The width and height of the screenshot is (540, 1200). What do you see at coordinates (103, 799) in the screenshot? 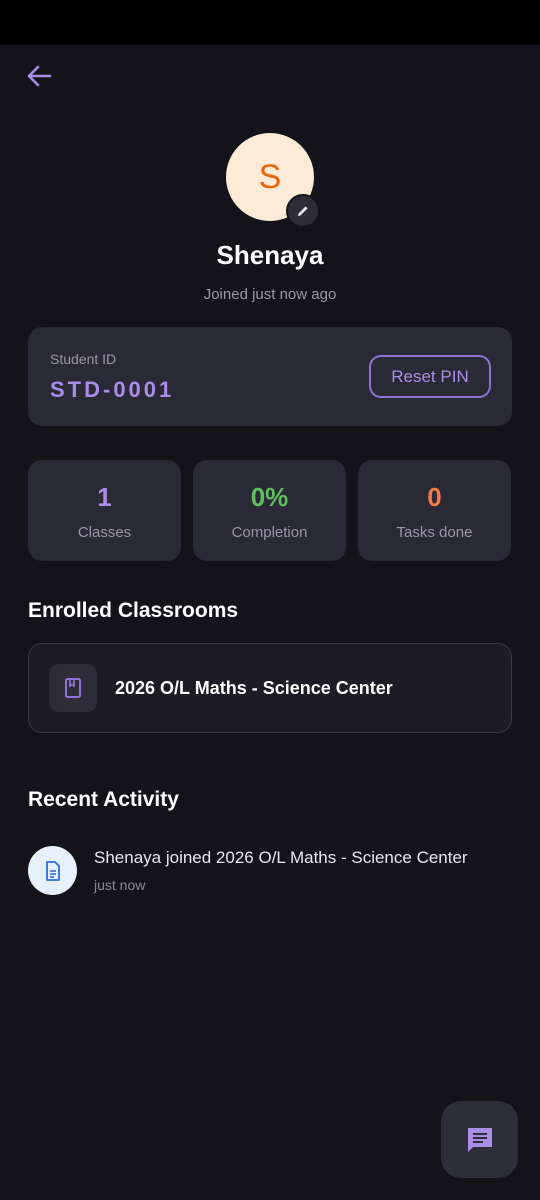
I see `recent-activity-heading: Recent Activity` at bounding box center [103, 799].